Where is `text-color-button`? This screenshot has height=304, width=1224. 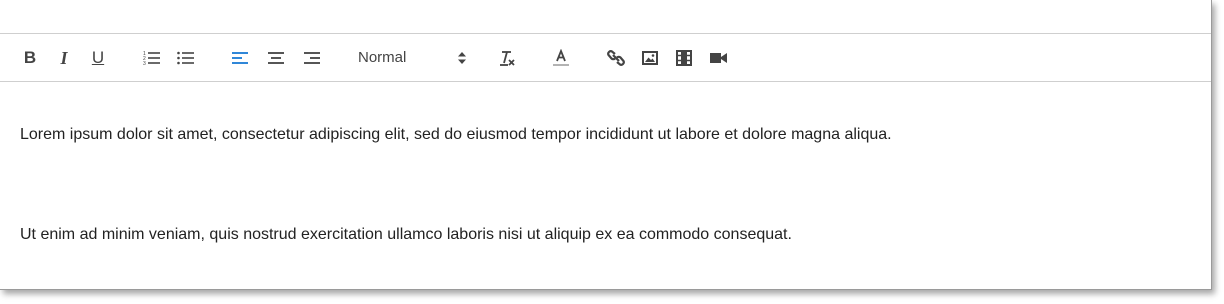 text-color-button is located at coordinates (561, 57).